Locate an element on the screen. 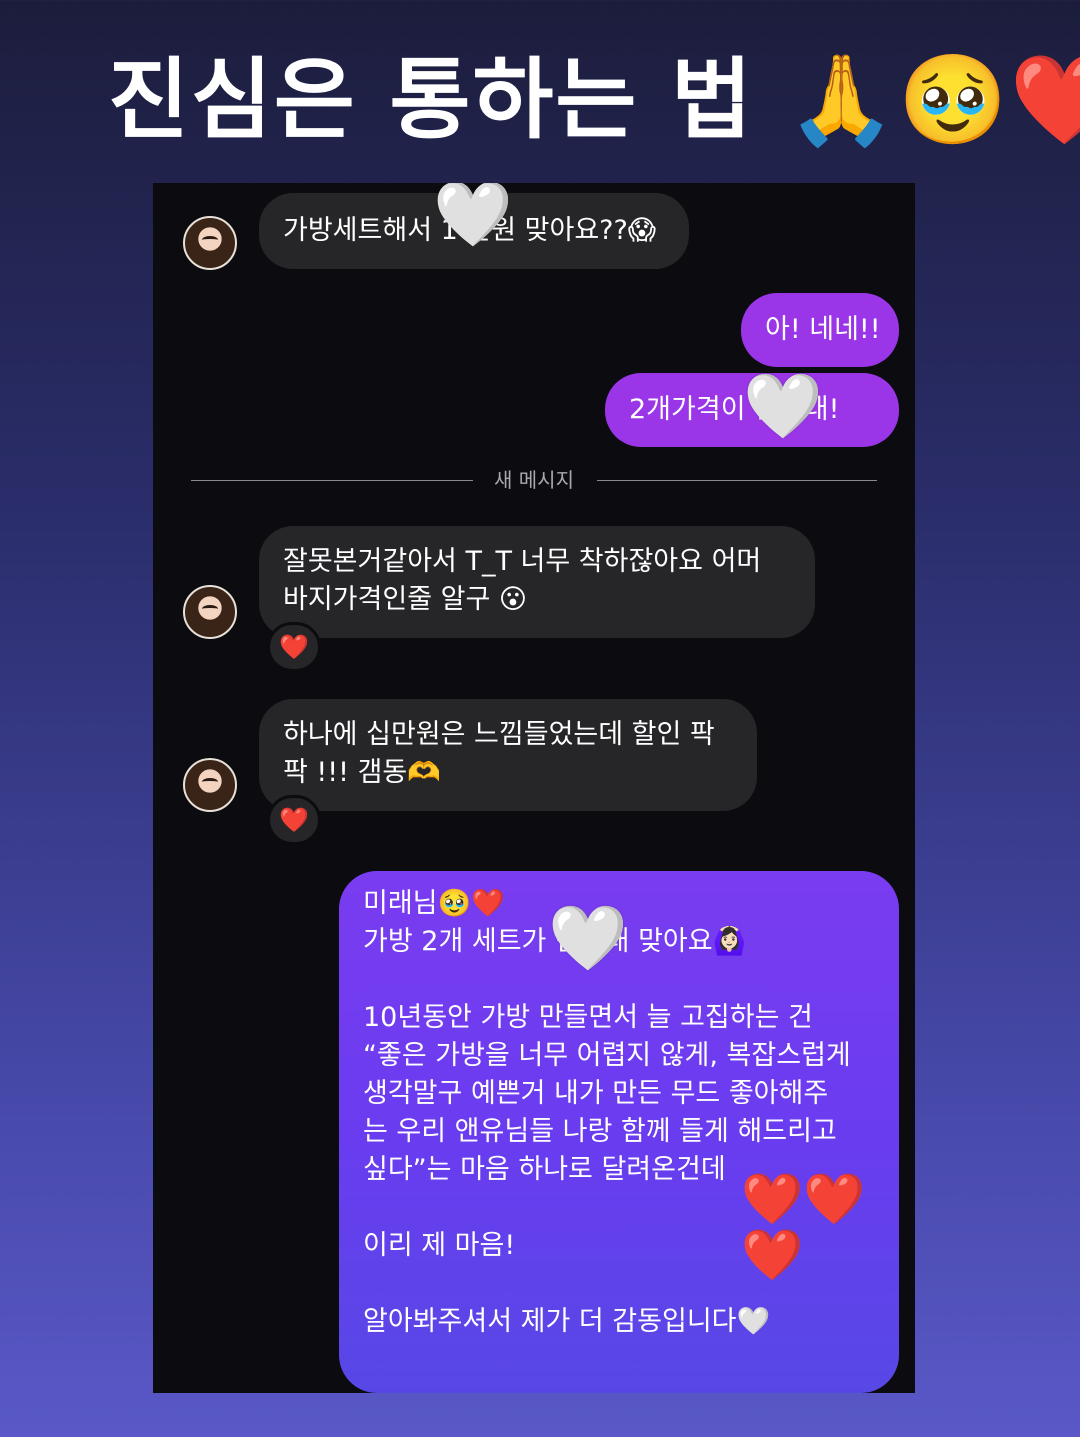  message-line: 알아봐주셔서 제가 더 감동입니다🤍 is located at coordinates (567, 1321).